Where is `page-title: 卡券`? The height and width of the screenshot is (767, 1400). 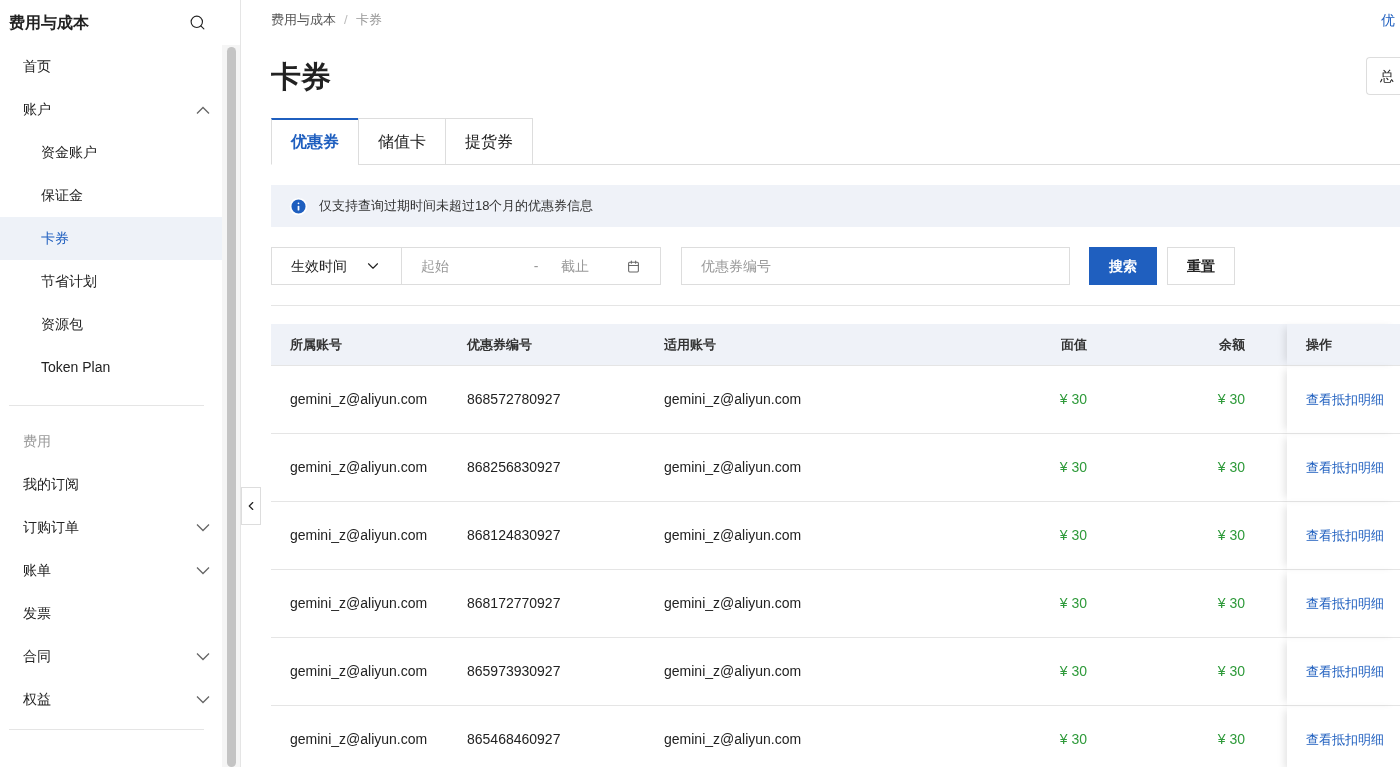 page-title: 卡券 is located at coordinates (301, 76).